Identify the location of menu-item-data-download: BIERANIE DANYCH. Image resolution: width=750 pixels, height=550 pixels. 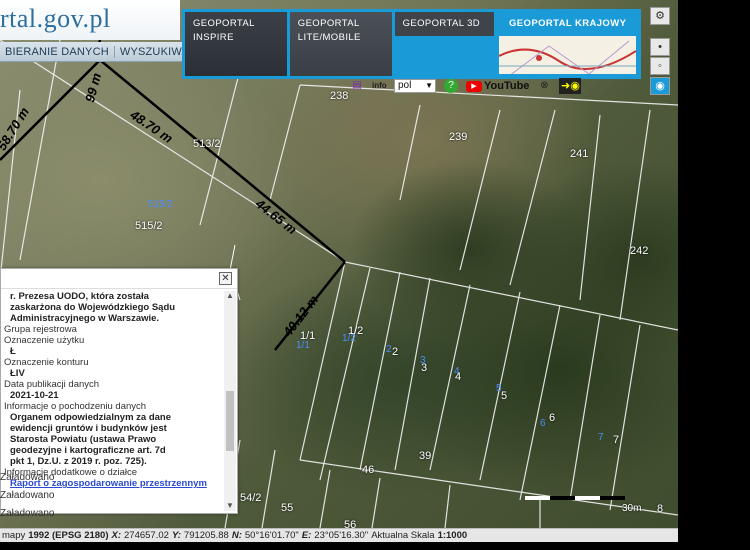
(57, 51).